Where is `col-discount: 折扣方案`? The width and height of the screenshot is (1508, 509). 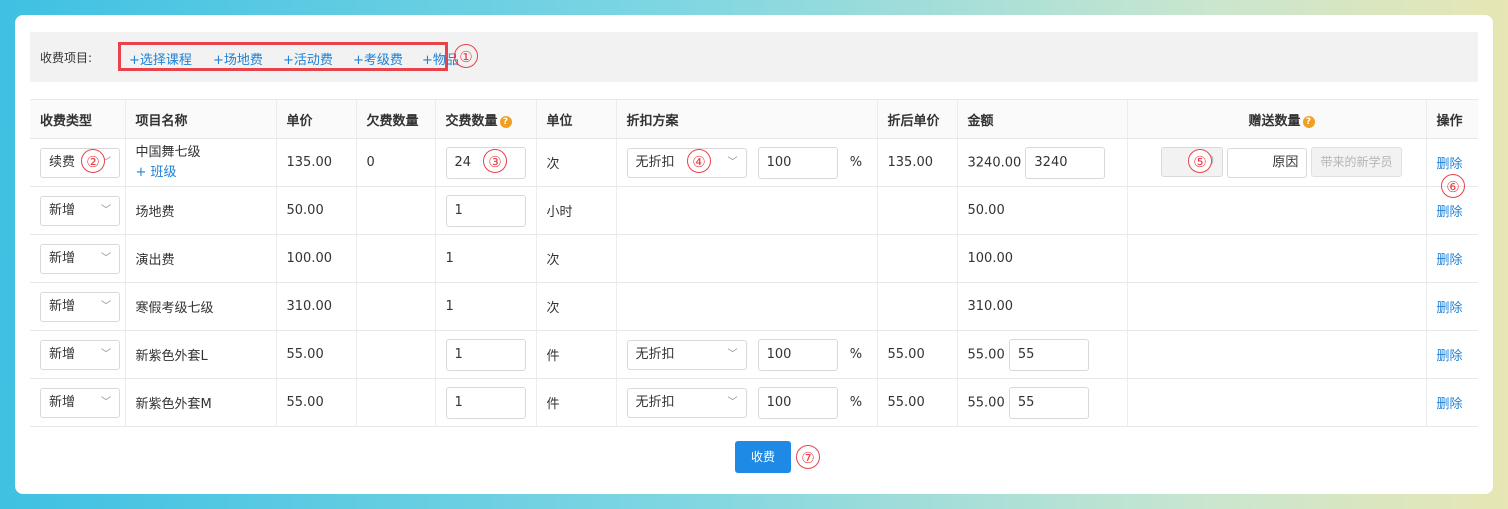
col-discount: 折扣方案 is located at coordinates (746, 119).